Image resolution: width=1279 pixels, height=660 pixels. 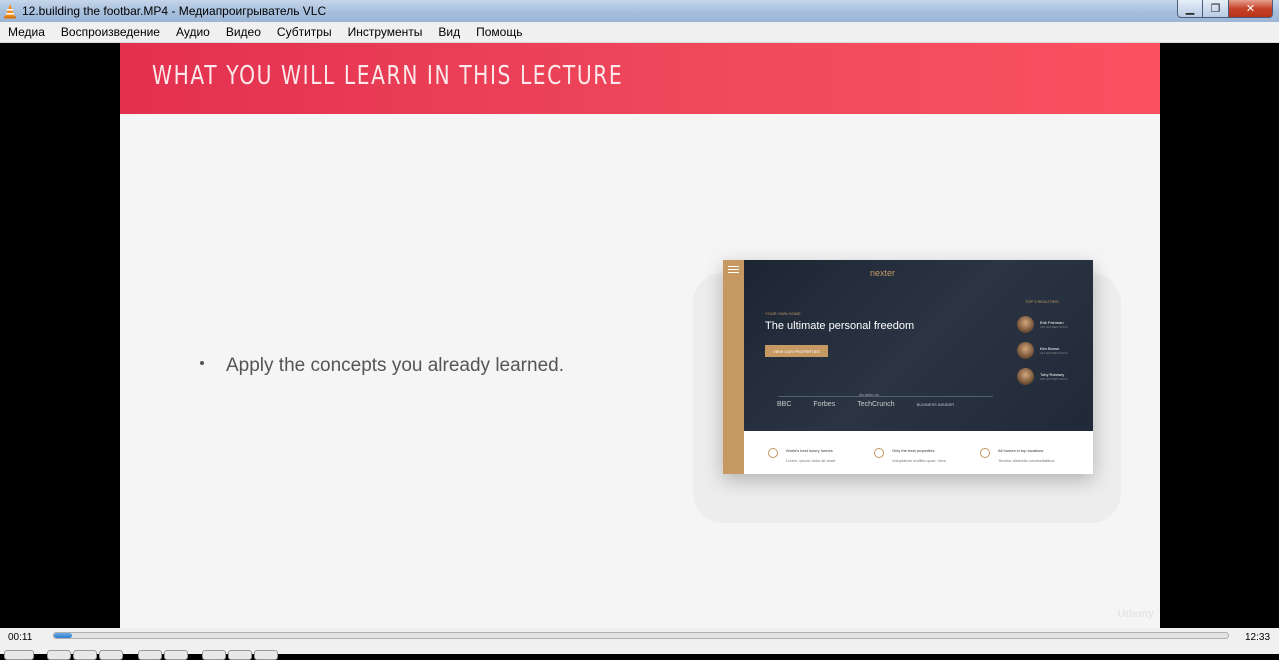 What do you see at coordinates (202, 363) in the screenshot?
I see `bullet-marker` at bounding box center [202, 363].